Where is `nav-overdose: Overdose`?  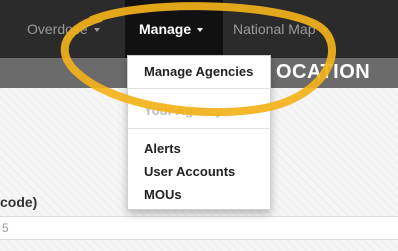 nav-overdose: Overdose is located at coordinates (63, 29).